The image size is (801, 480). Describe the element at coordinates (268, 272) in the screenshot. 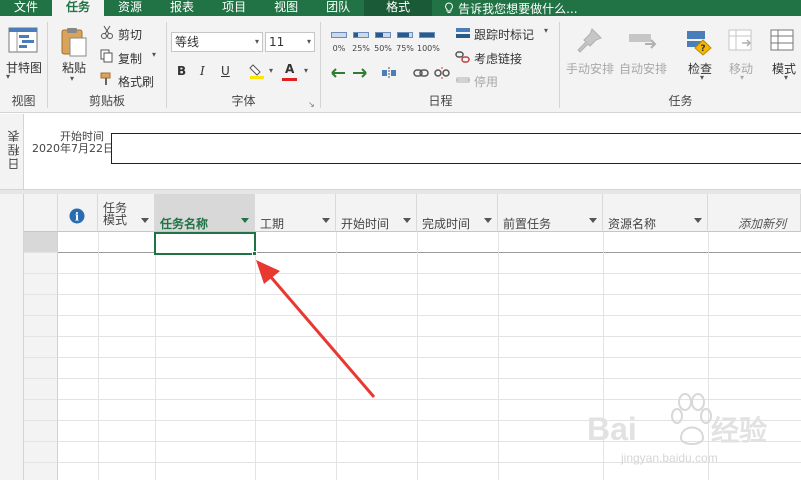

I see `annotation-arrow-head` at that location.